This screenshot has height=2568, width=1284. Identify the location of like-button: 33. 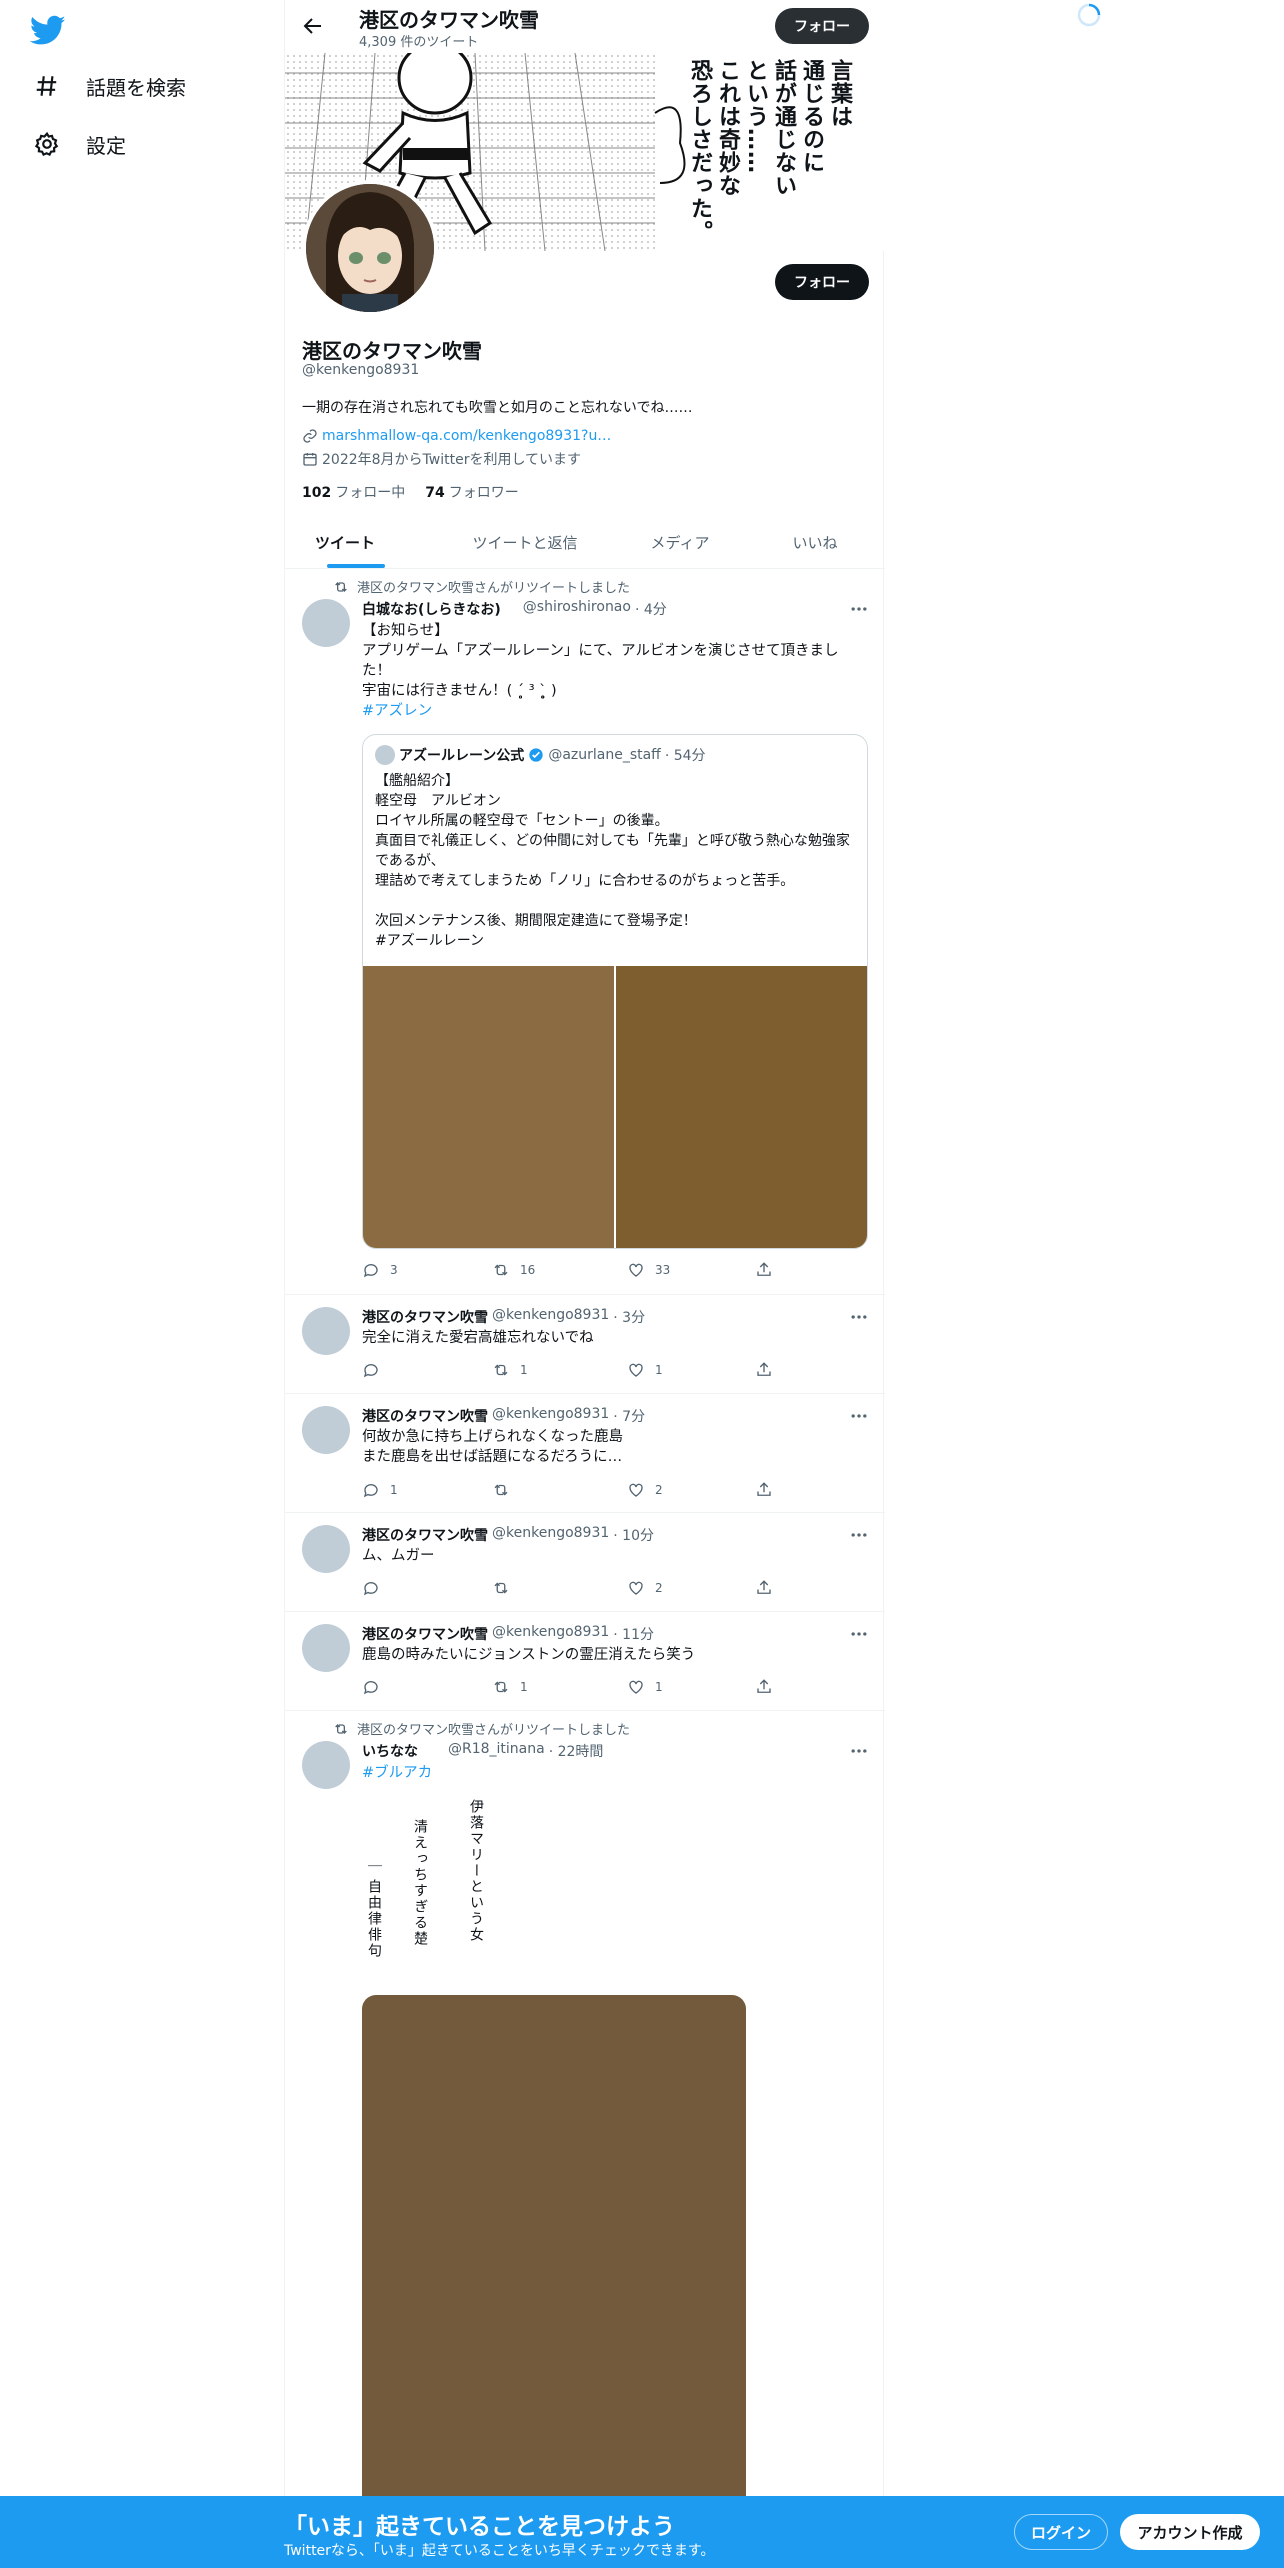
(648, 1270).